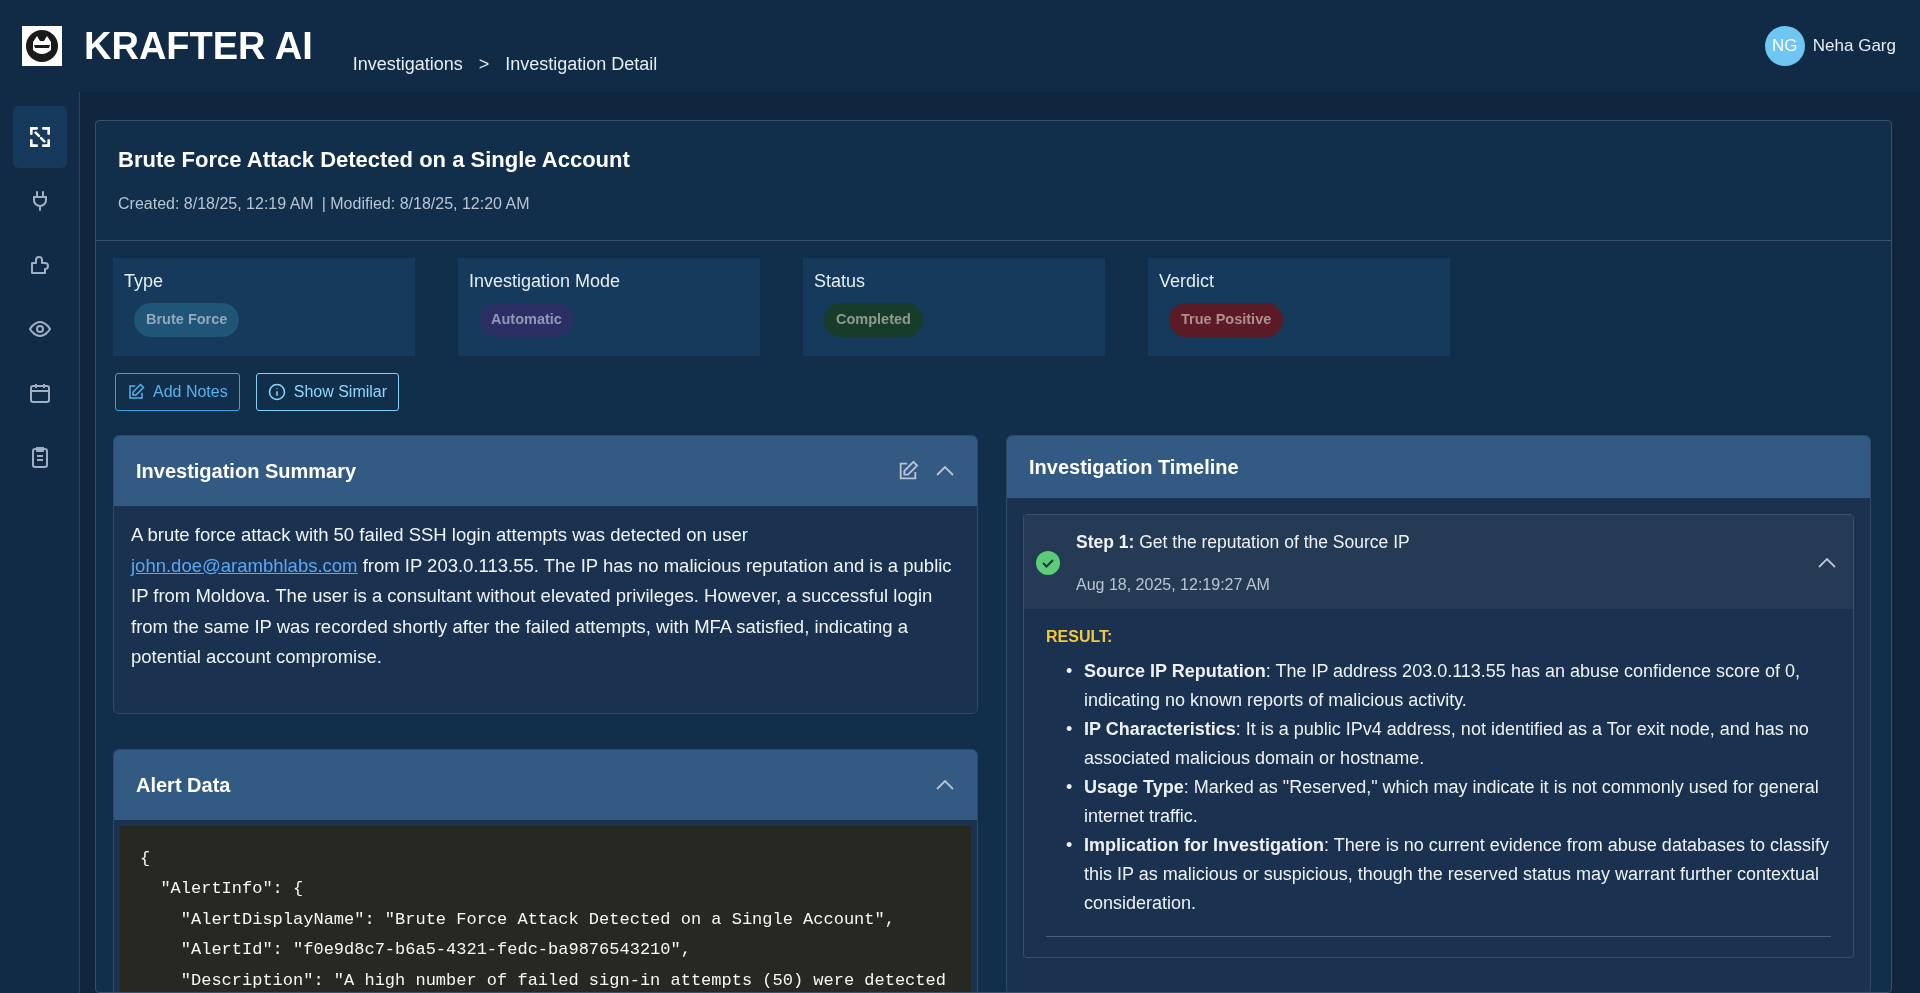 This screenshot has width=1920, height=993. Describe the element at coordinates (146, 858) in the screenshot. I see `code-line: {` at that location.